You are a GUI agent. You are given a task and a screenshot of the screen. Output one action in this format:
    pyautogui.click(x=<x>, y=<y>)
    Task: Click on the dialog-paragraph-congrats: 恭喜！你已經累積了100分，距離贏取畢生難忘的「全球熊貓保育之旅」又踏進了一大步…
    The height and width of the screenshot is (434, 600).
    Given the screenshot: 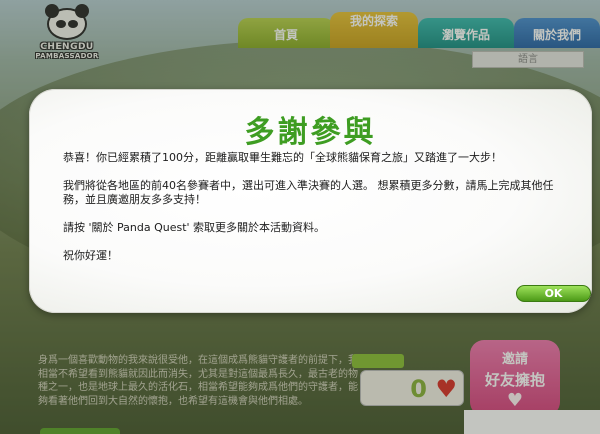 What is the action you would take?
    pyautogui.click(x=282, y=157)
    